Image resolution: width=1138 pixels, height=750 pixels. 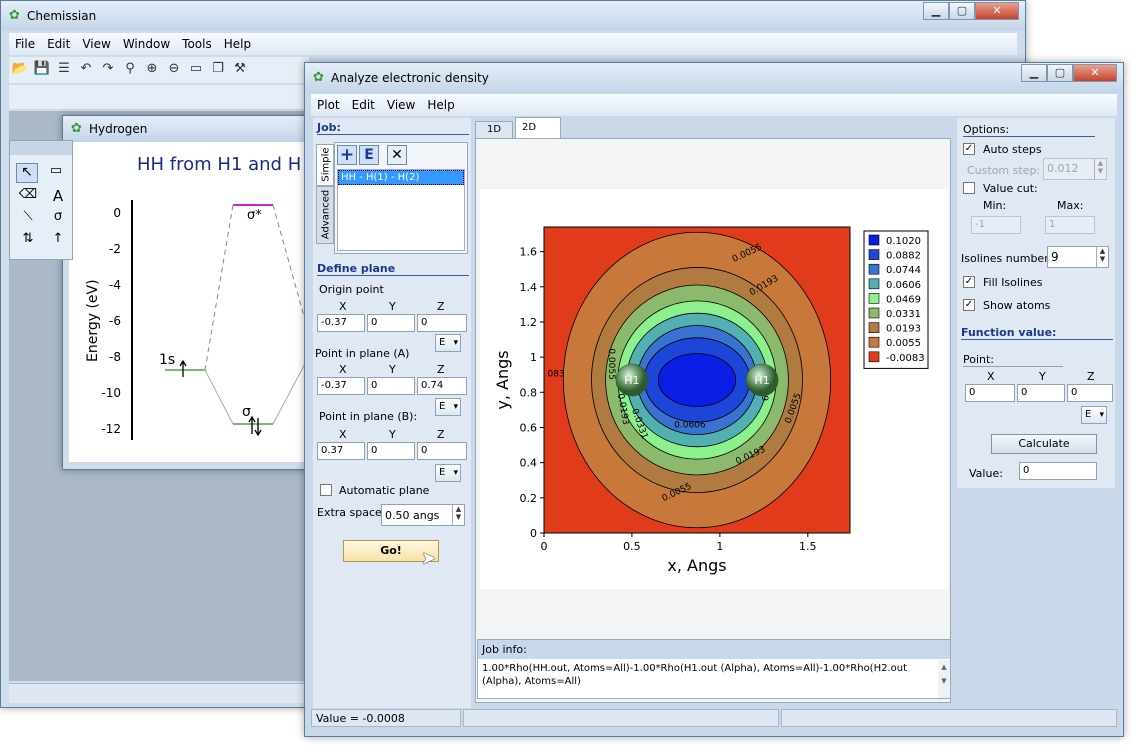 What do you see at coordinates (529, 392) in the screenshot?
I see `ytick-label-4: 0.8` at bounding box center [529, 392].